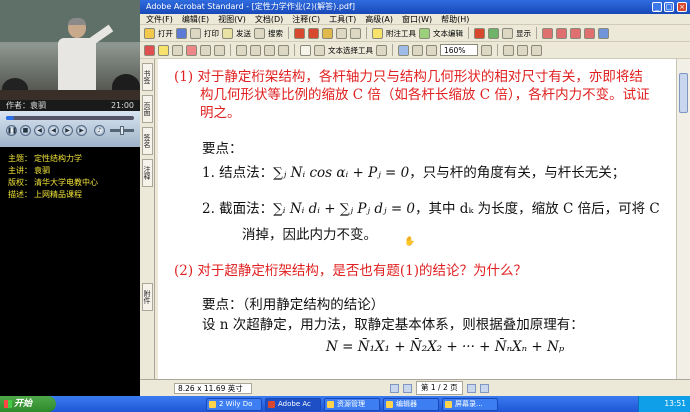 Image resolution: width=690 pixels, height=412 pixels. I want to click on next-page-icon, so click(471, 388).